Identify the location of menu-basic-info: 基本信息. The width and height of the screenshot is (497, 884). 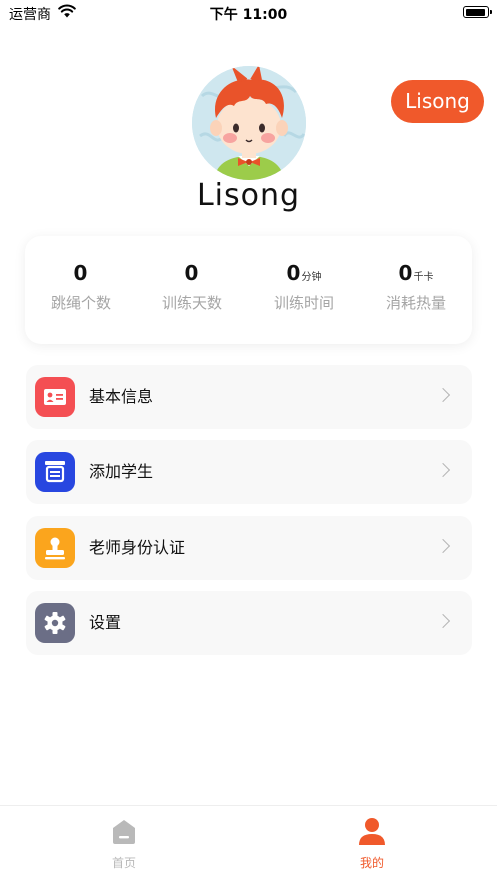
(249, 397).